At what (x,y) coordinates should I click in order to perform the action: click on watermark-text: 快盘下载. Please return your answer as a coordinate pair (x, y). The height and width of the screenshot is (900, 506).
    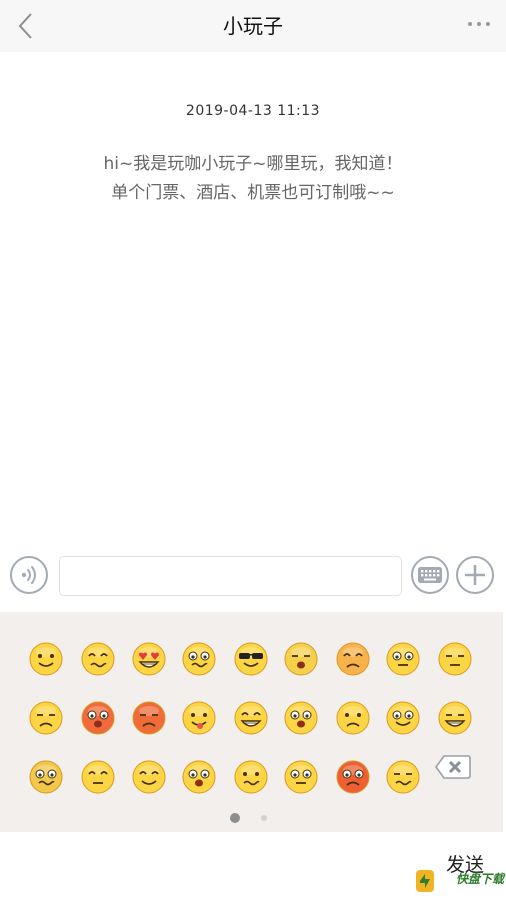
    Looking at the image, I should click on (480, 879).